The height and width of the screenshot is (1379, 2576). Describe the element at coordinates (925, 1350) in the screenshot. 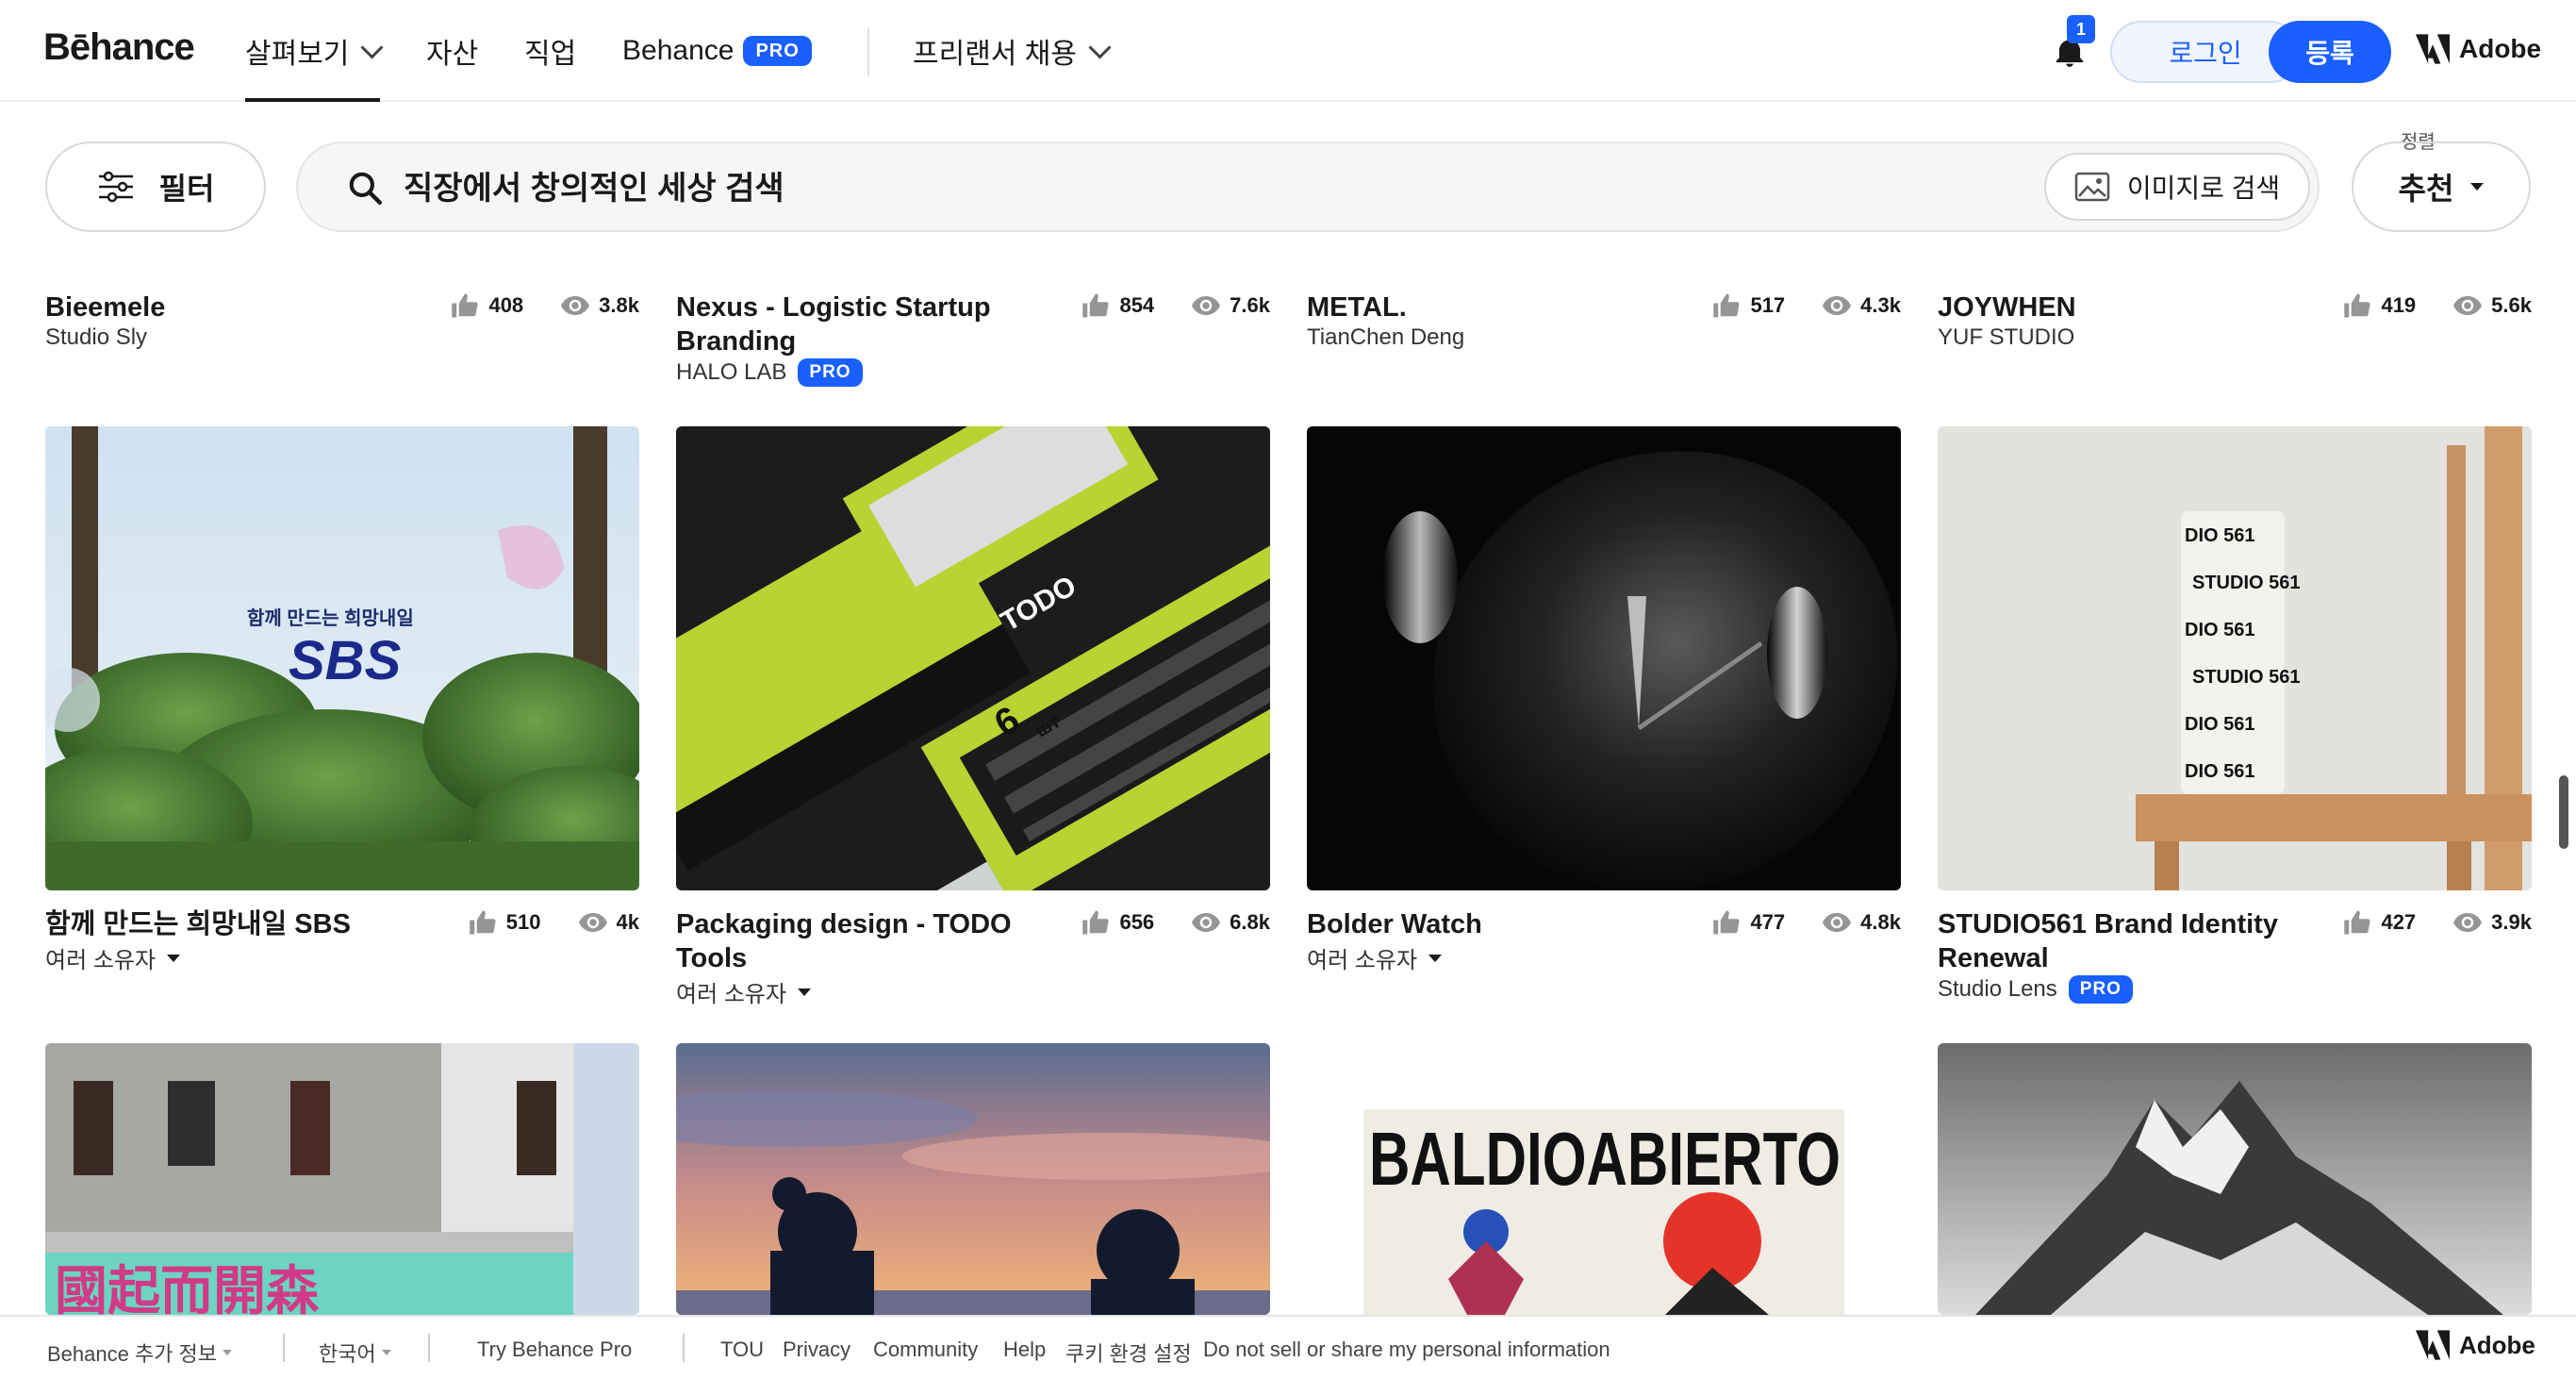

I see `footer-community: Community` at that location.